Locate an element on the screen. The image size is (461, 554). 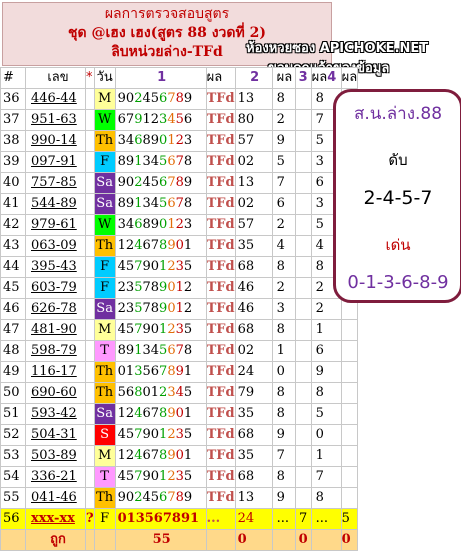
row-lek: 336-21 is located at coordinates (55, 477).